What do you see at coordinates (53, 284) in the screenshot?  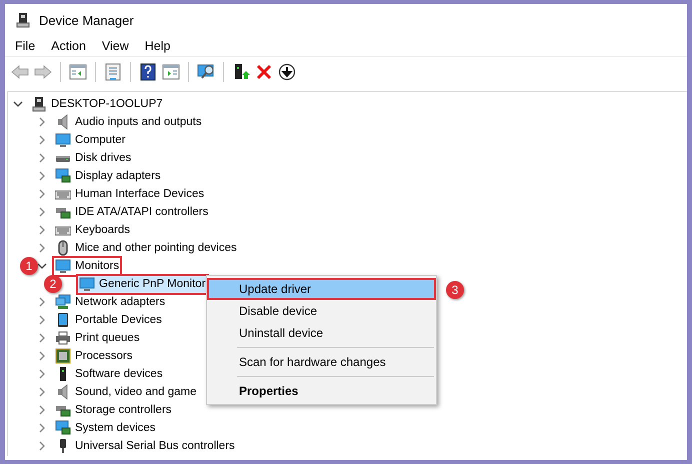 I see `step-badge: 2` at bounding box center [53, 284].